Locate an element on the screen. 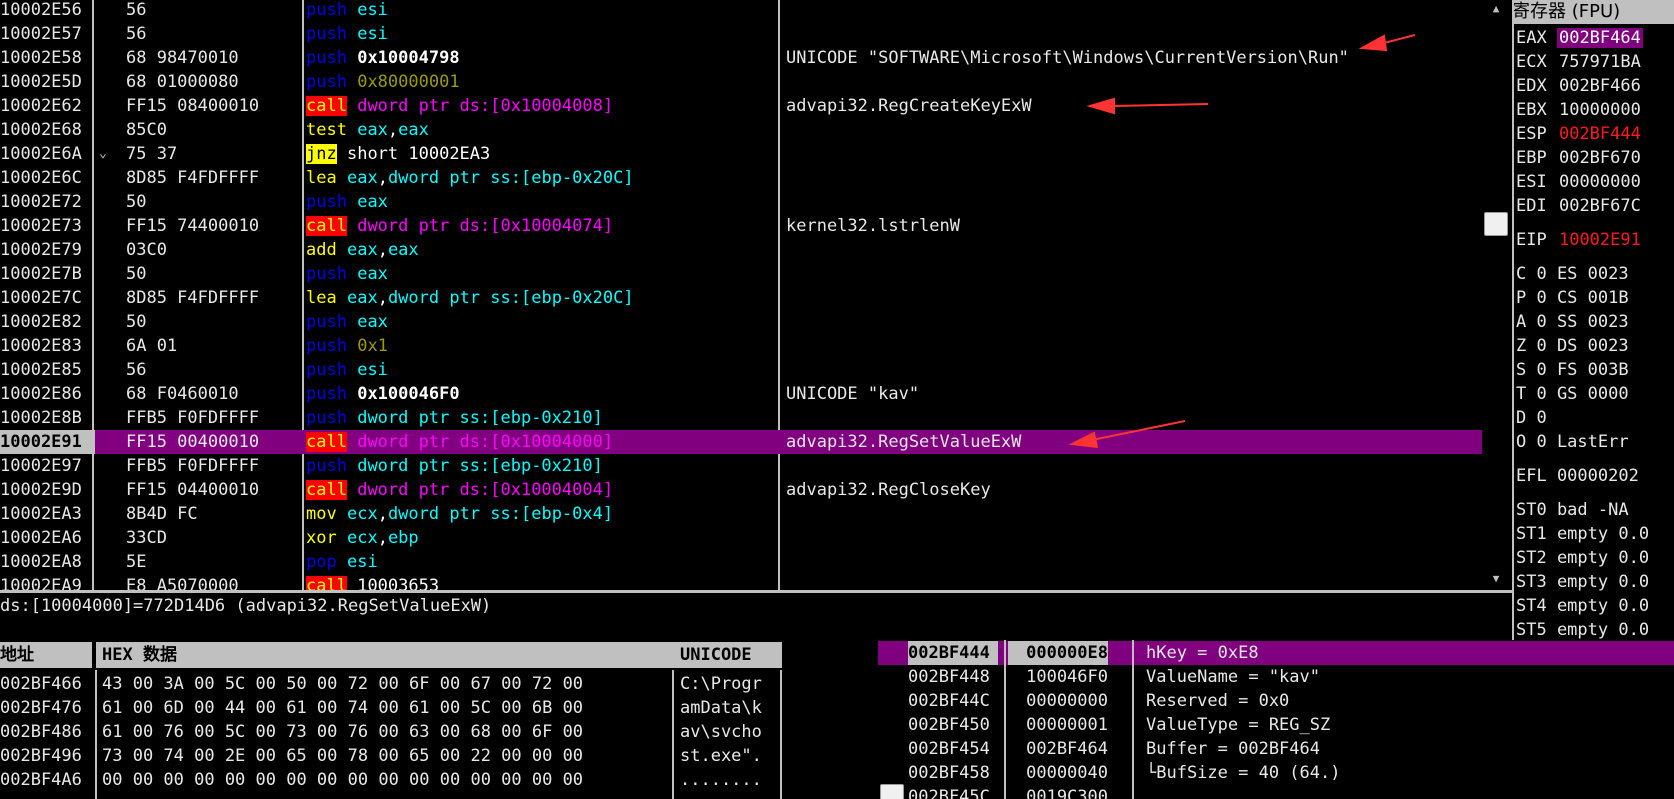 The width and height of the screenshot is (1674, 799). arrow-create-key-head is located at coordinates (1100, 106).